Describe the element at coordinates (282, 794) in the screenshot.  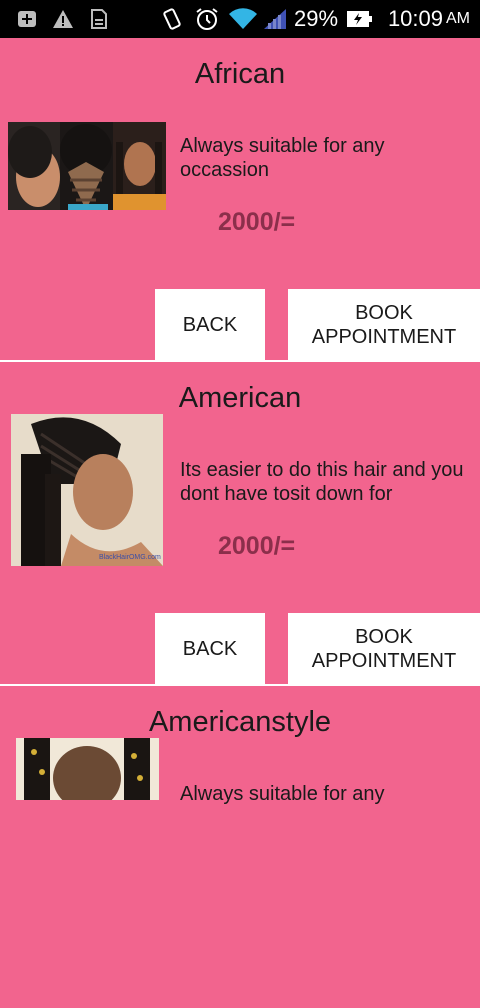
I see `card-description: Always suitable for any` at that location.